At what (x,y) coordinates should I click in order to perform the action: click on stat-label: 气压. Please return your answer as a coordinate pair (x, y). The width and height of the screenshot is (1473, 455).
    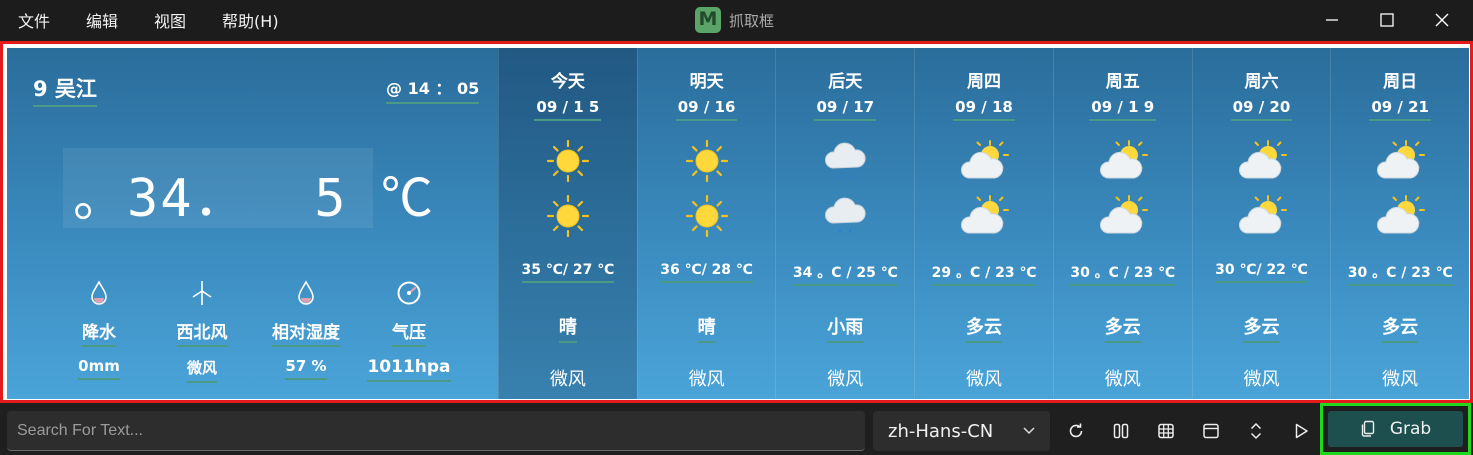
    Looking at the image, I should click on (409, 332).